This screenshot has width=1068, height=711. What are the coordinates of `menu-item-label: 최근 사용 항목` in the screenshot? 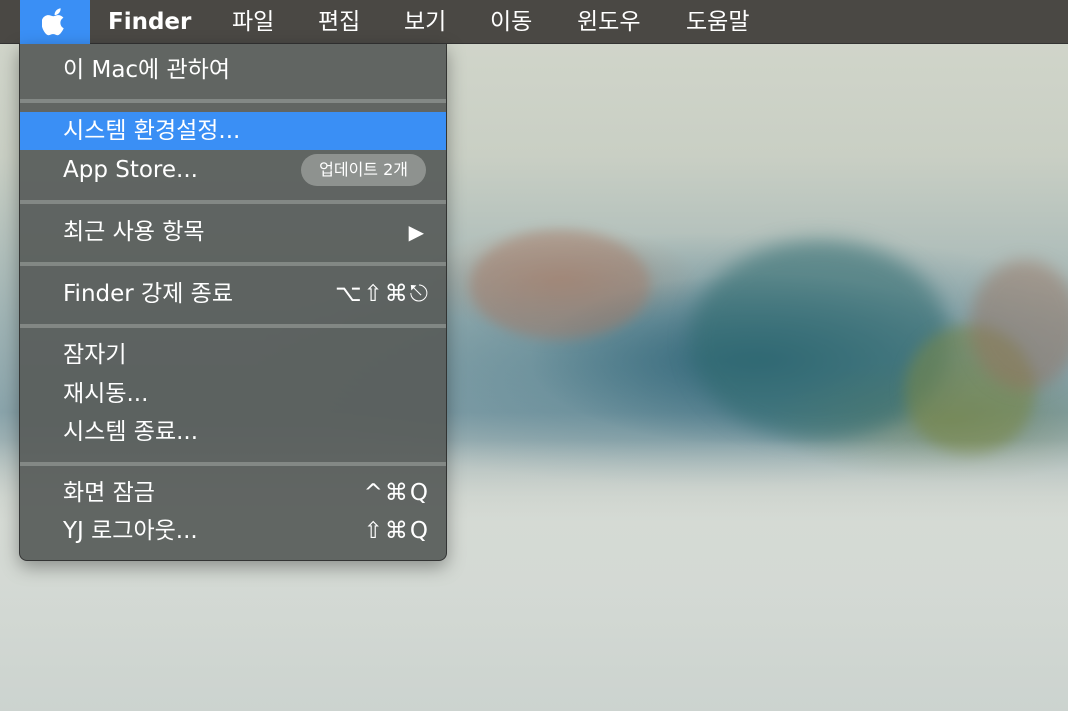 It's located at (134, 232).